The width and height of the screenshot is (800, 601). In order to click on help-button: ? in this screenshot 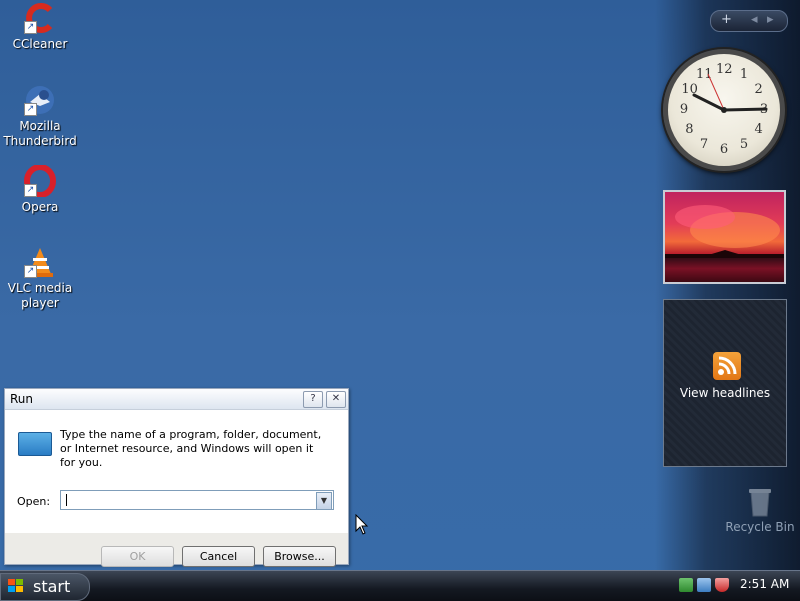, I will do `click(313, 399)`.